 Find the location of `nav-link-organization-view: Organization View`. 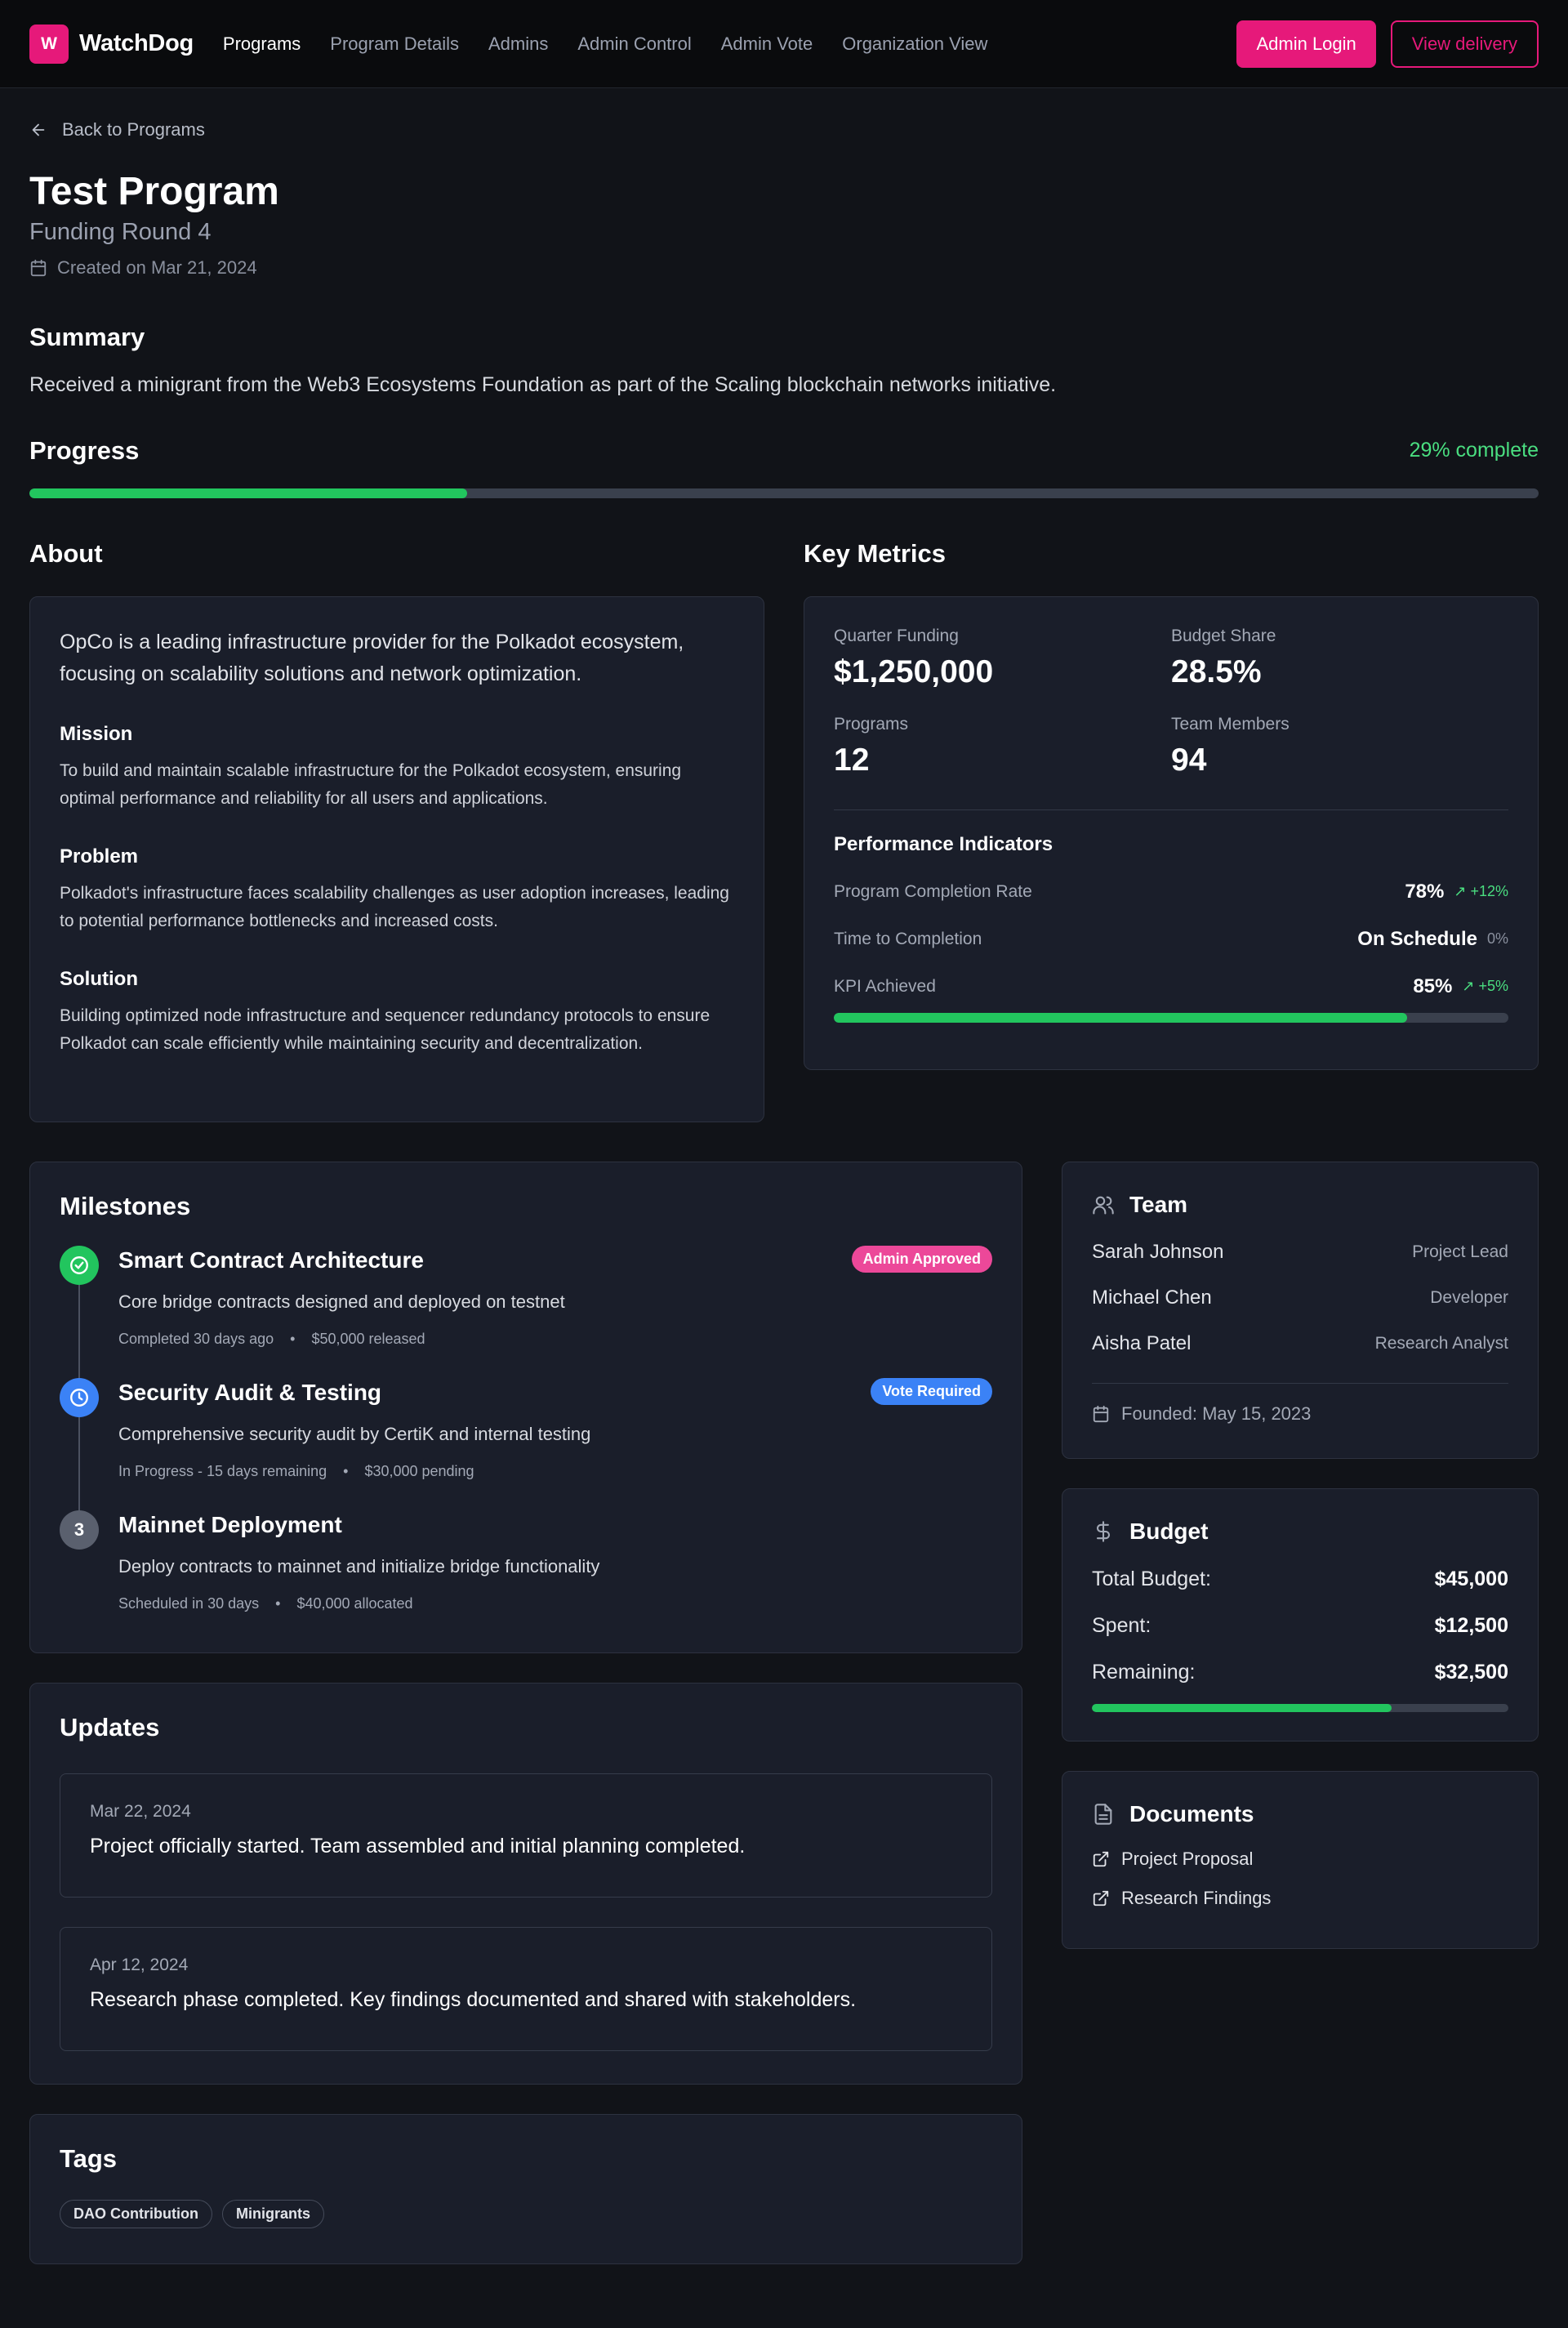

nav-link-organization-view: Organization View is located at coordinates (914, 44).